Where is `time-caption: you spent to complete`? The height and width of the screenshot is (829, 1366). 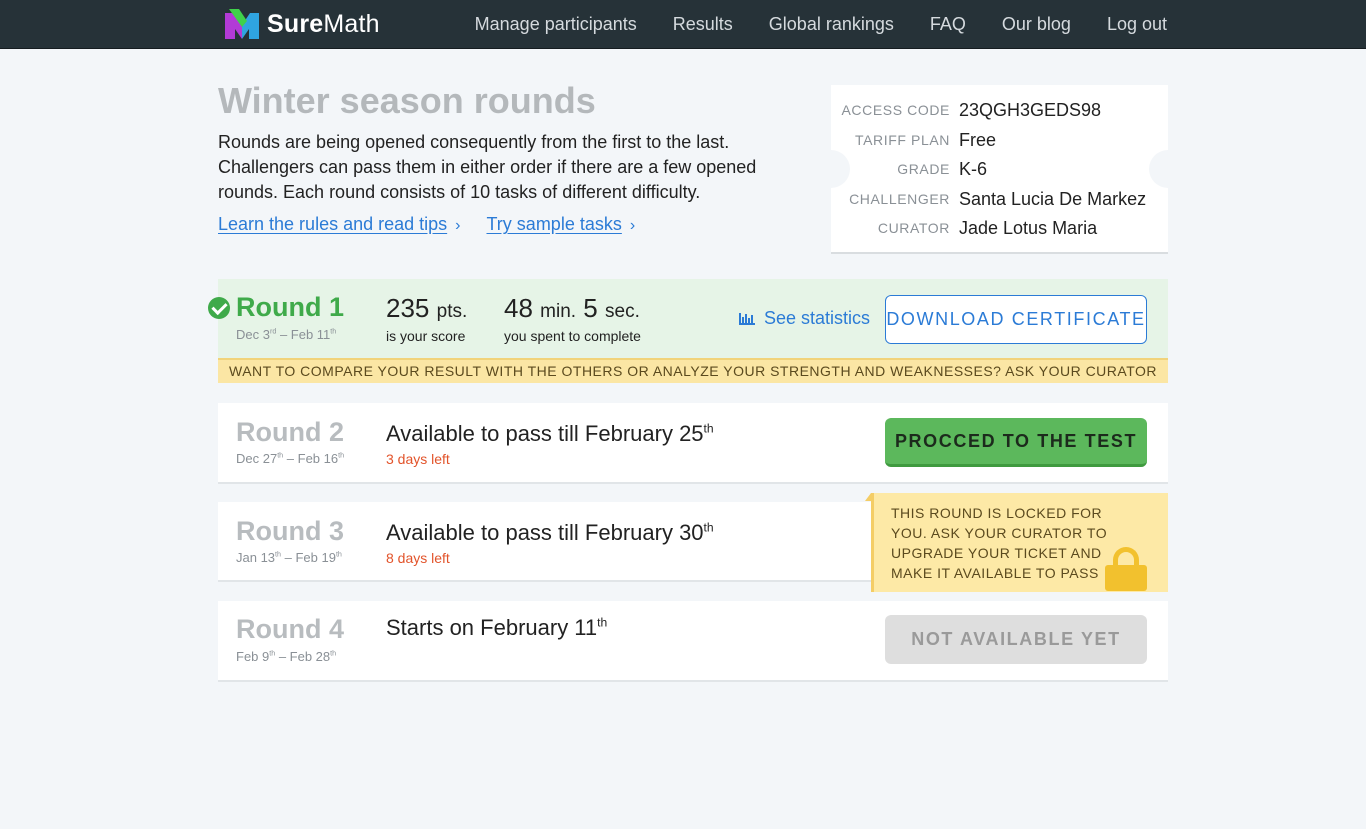 time-caption: you spent to complete is located at coordinates (572, 336).